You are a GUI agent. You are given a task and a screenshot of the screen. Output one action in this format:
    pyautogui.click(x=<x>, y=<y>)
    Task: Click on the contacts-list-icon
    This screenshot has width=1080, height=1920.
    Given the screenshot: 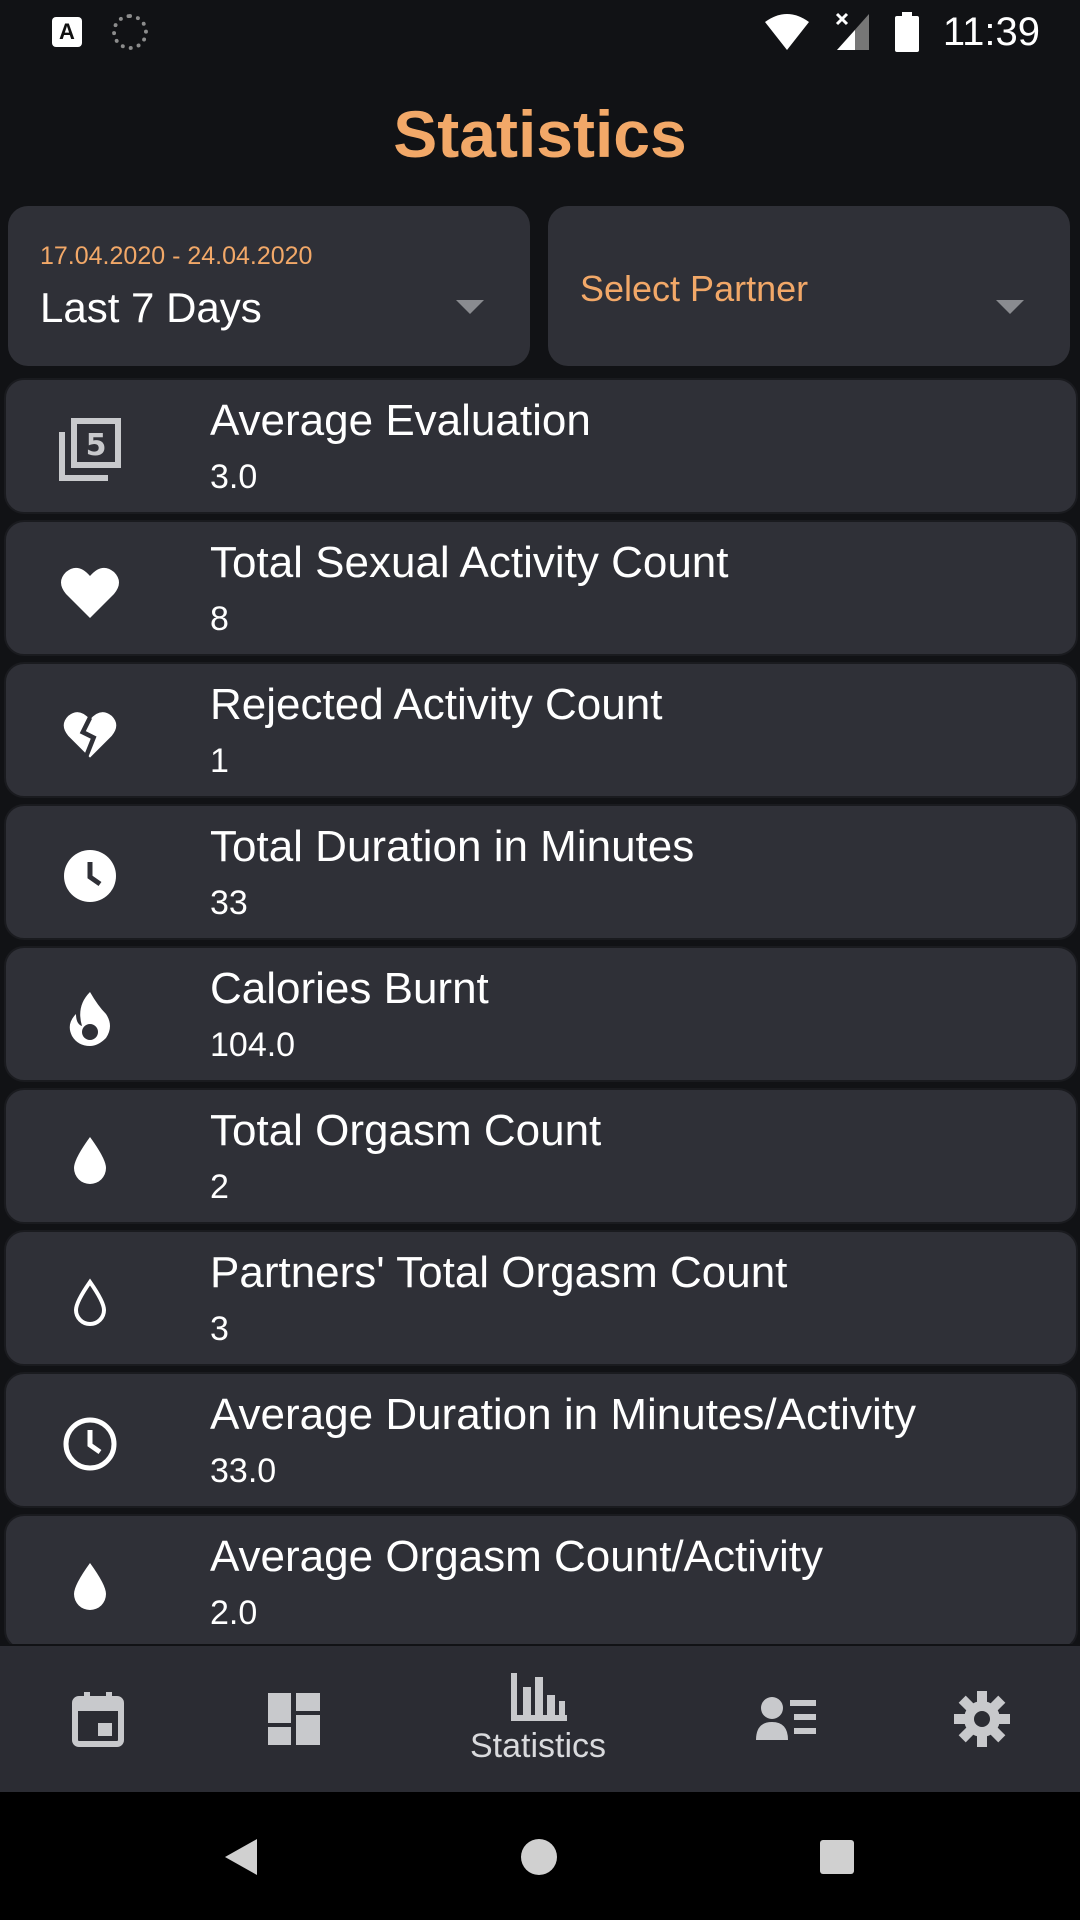 What is the action you would take?
    pyautogui.click(x=786, y=1718)
    